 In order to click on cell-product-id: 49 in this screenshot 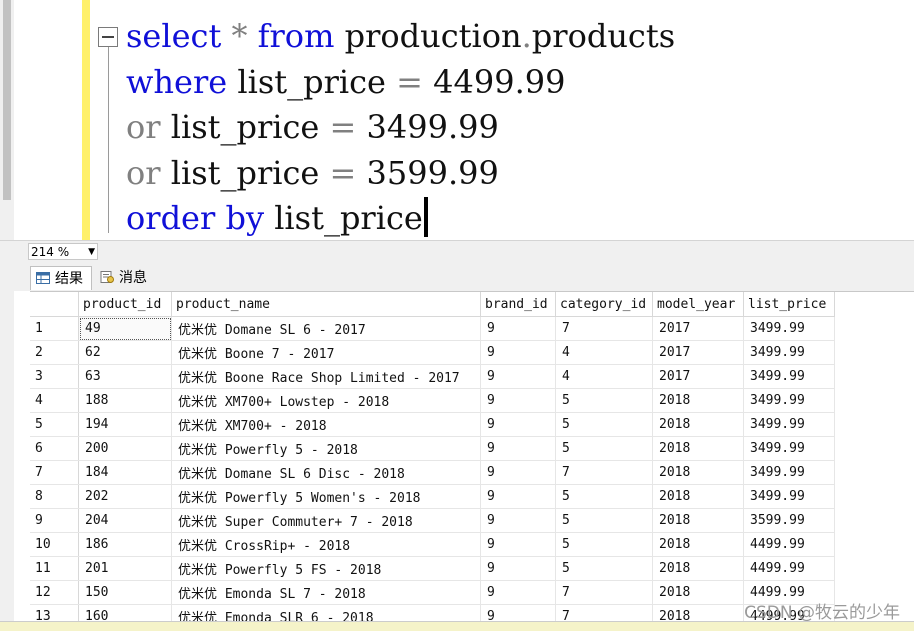, I will do `click(125, 328)`.